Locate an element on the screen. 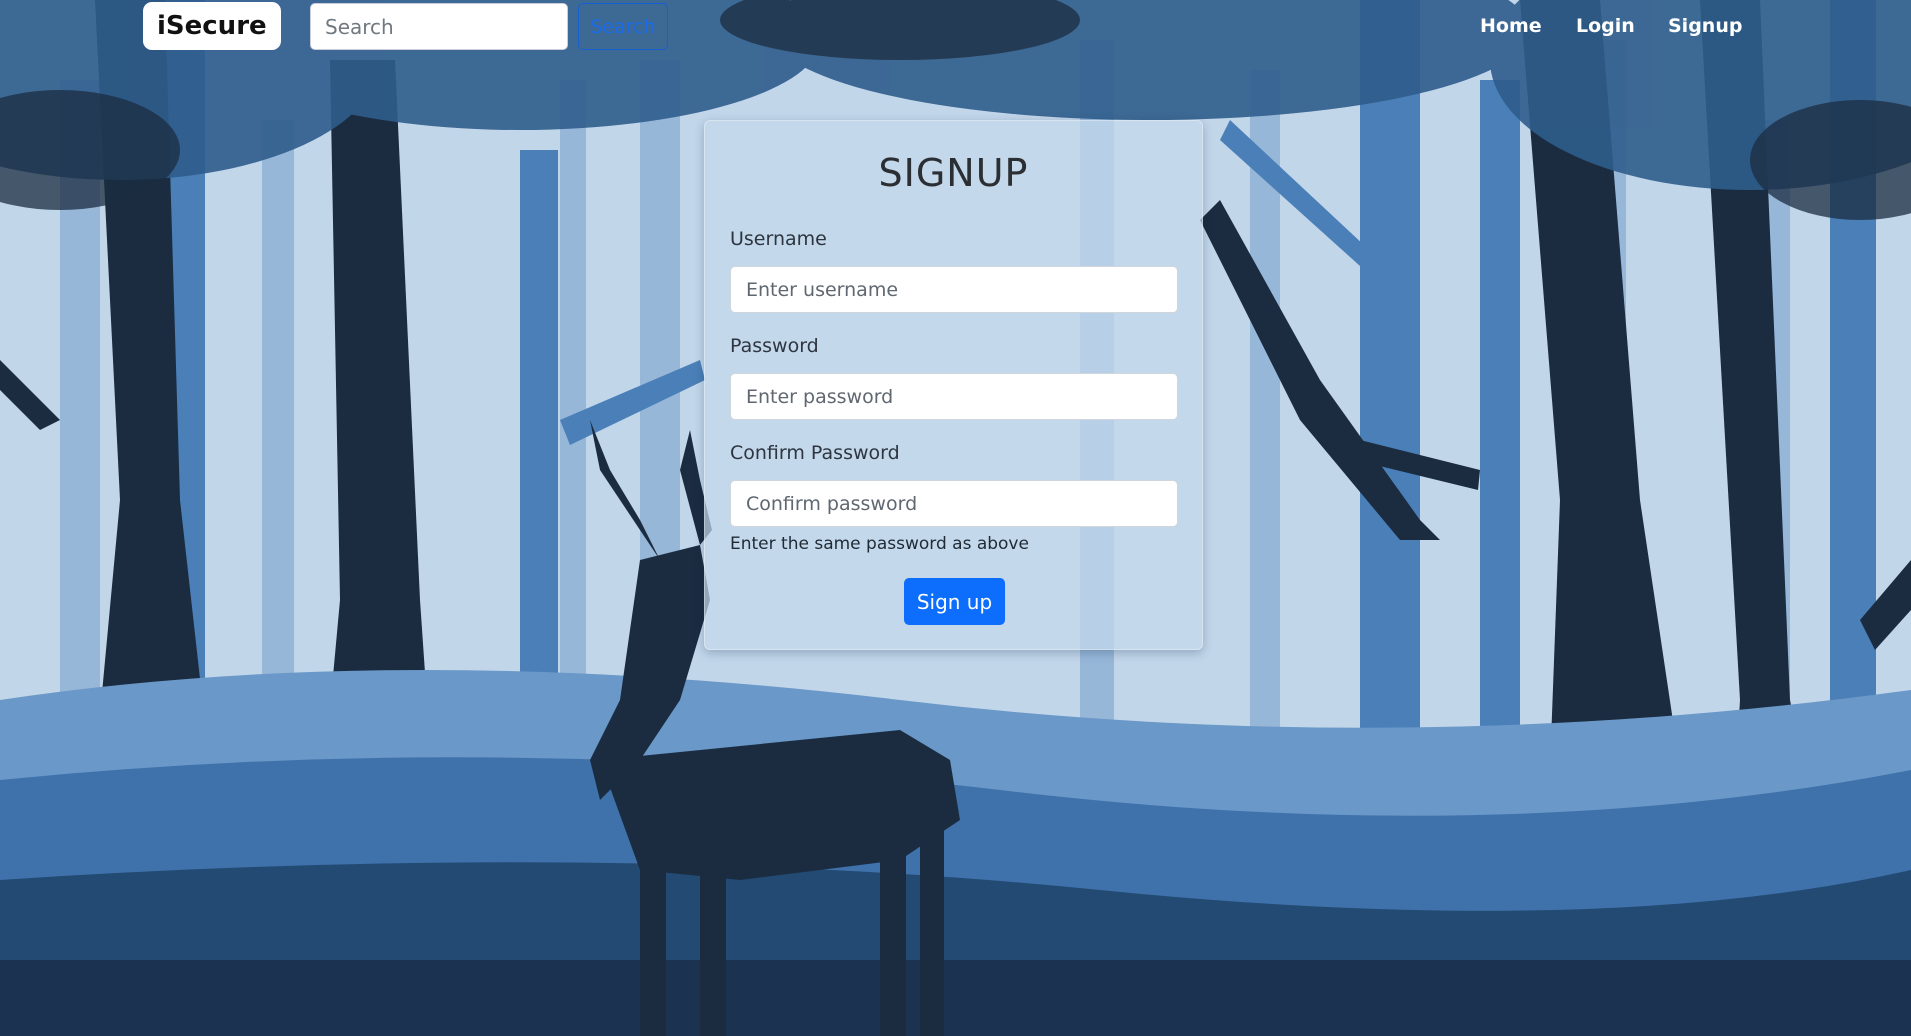  confirm-password-label: Confirm Password is located at coordinates (815, 453).